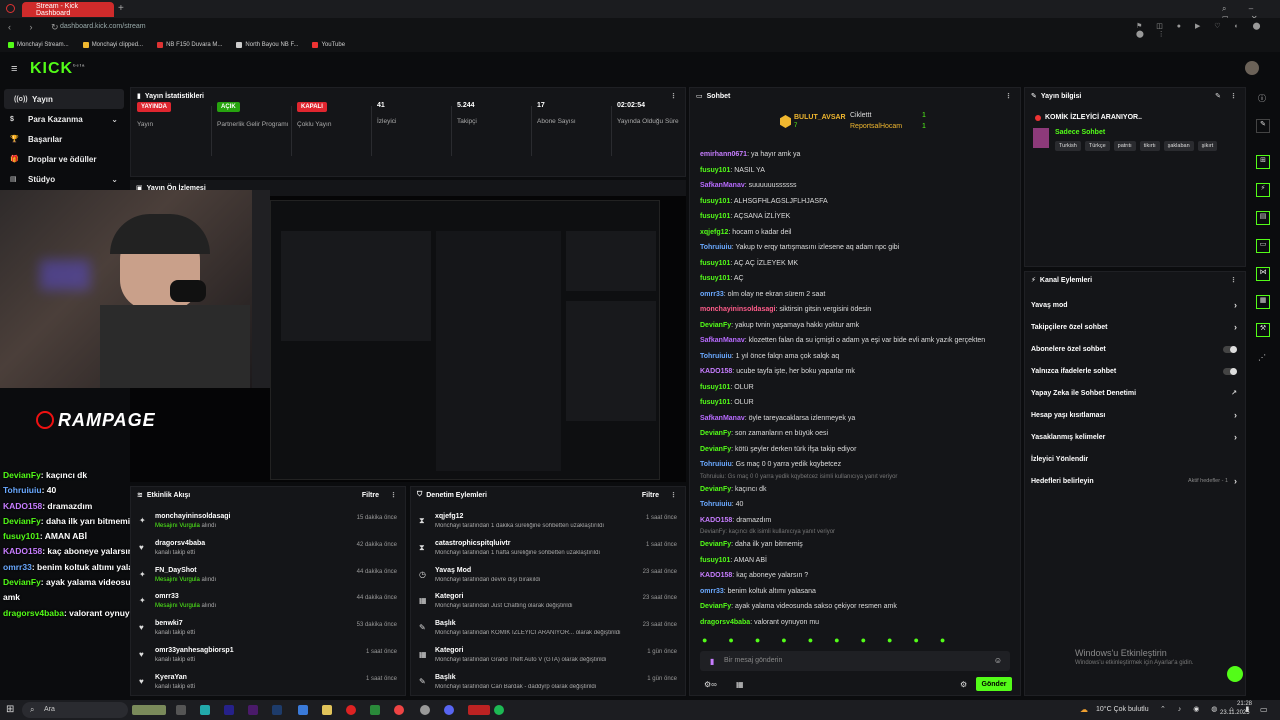  Describe the element at coordinates (859, 202) in the screenshot. I see `chat-message: fusuy101: ALHSGFHLAGSLJFLHJASFA` at that location.